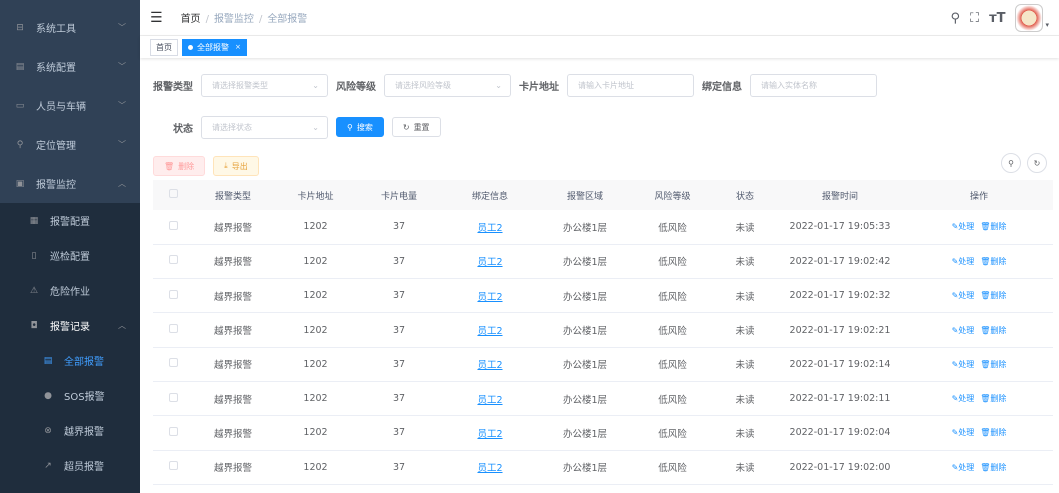 The image size is (1059, 493). I want to click on cell: 低风险, so click(672, 296).